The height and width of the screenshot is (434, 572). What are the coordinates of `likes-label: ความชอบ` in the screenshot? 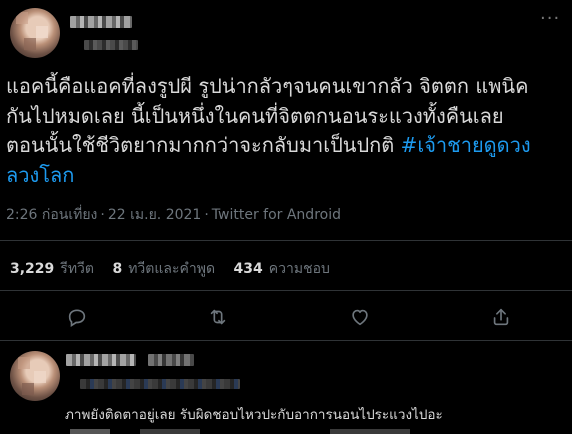 It's located at (299, 269).